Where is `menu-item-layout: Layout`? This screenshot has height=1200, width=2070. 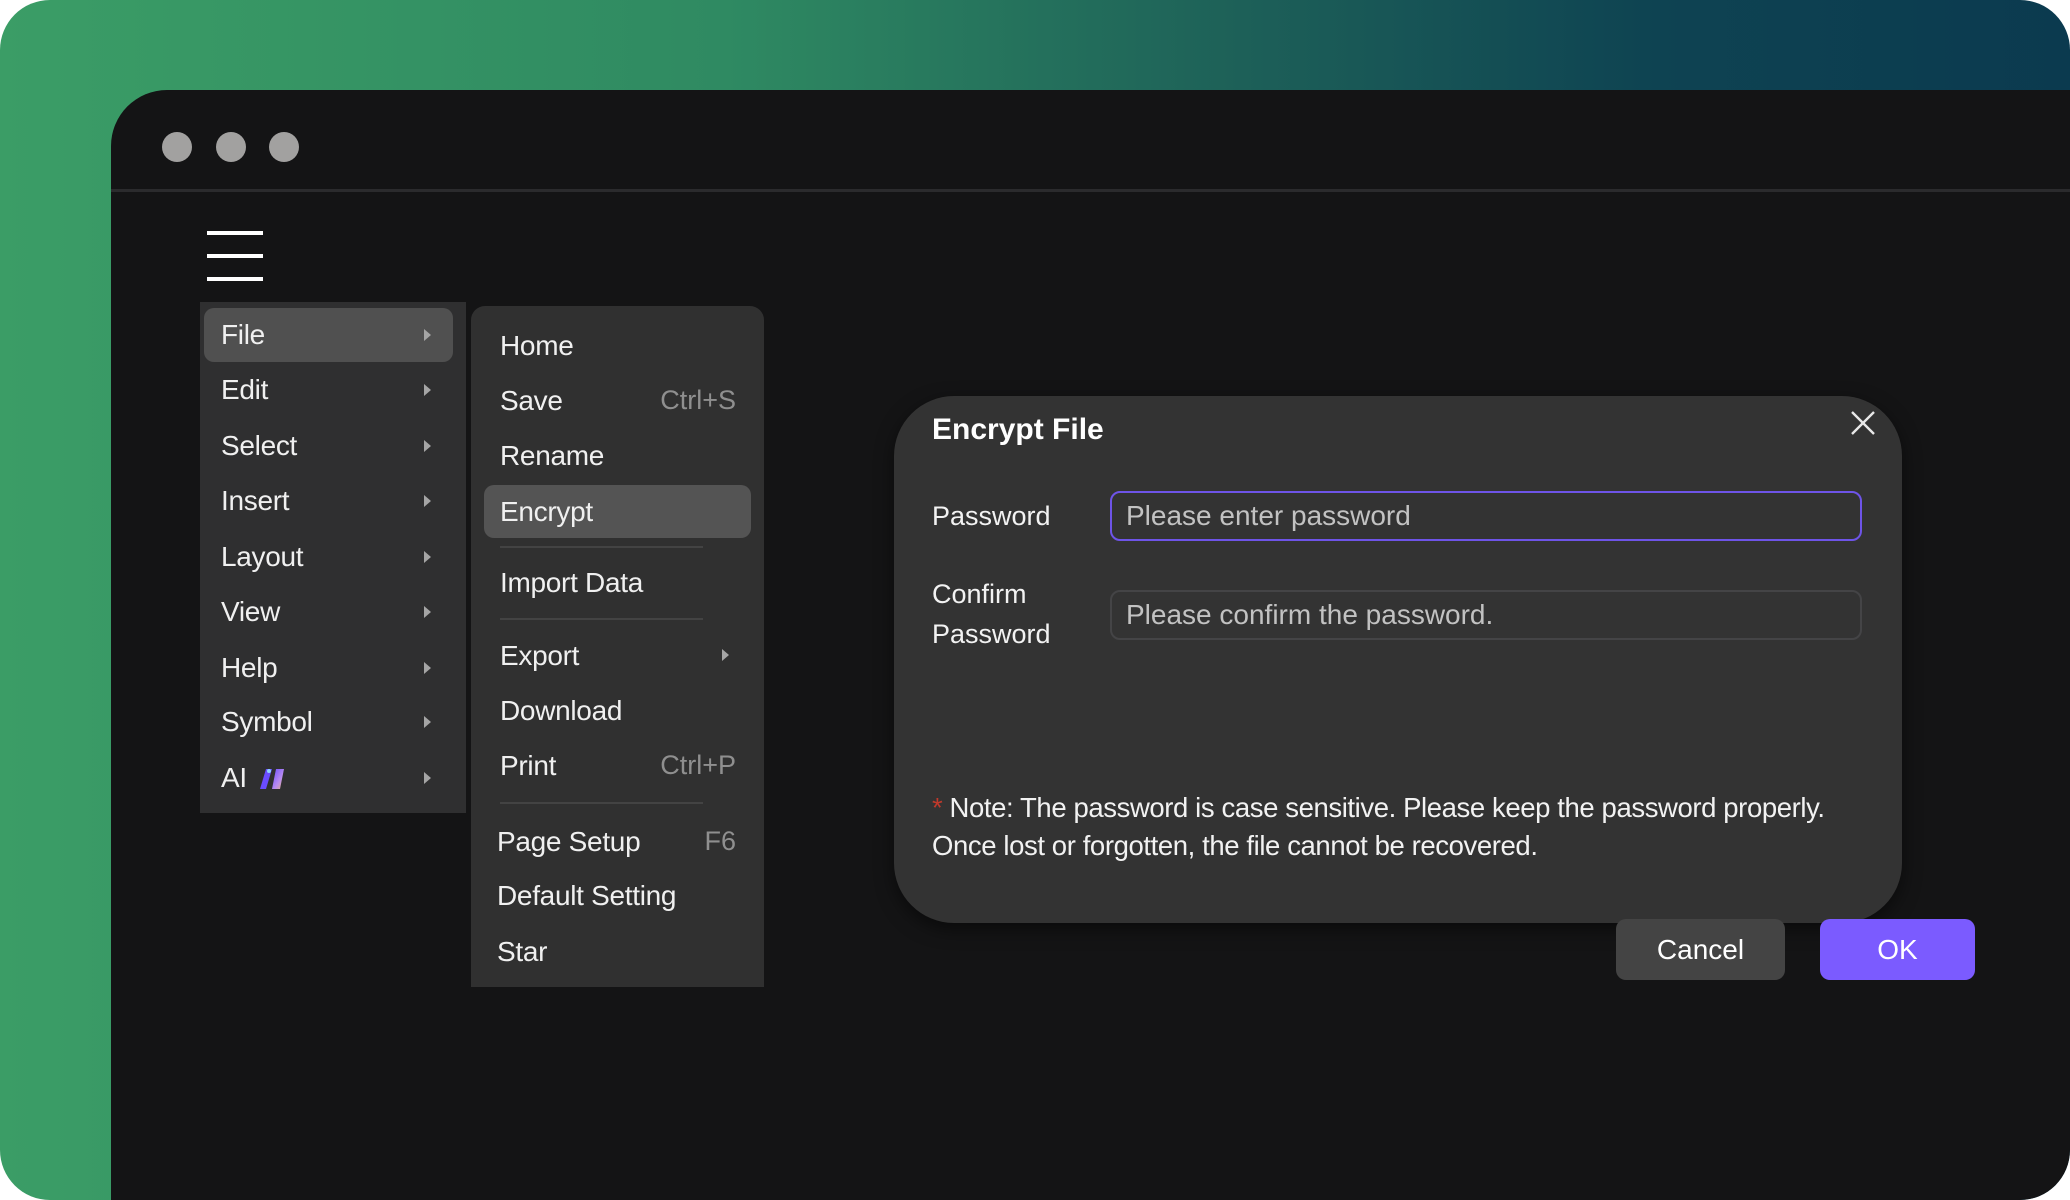
menu-item-layout: Layout is located at coordinates (328, 557).